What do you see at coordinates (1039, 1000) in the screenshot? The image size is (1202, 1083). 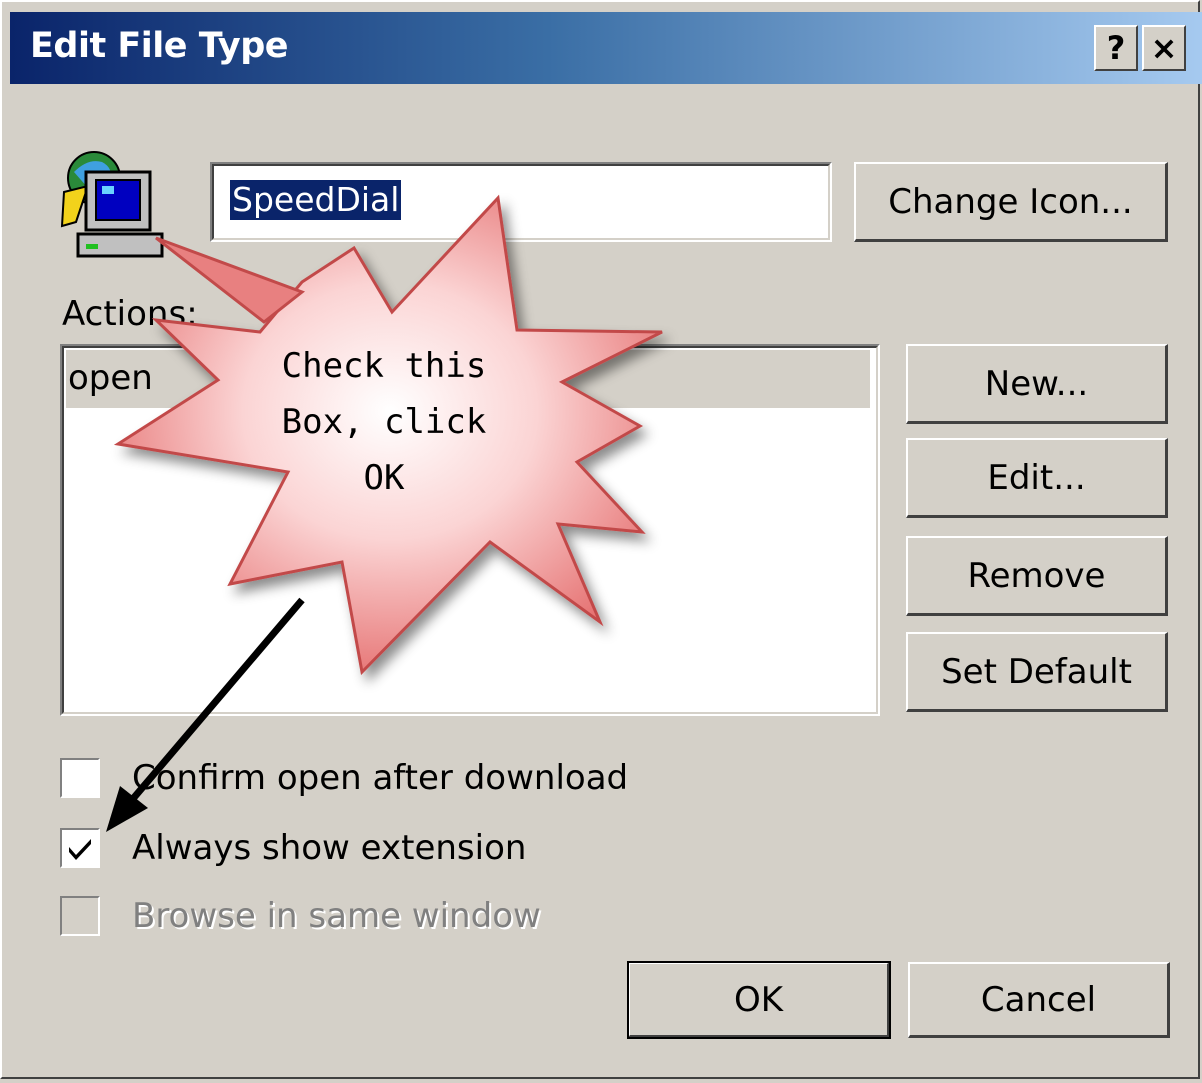 I see `cancel-button: Cancel` at bounding box center [1039, 1000].